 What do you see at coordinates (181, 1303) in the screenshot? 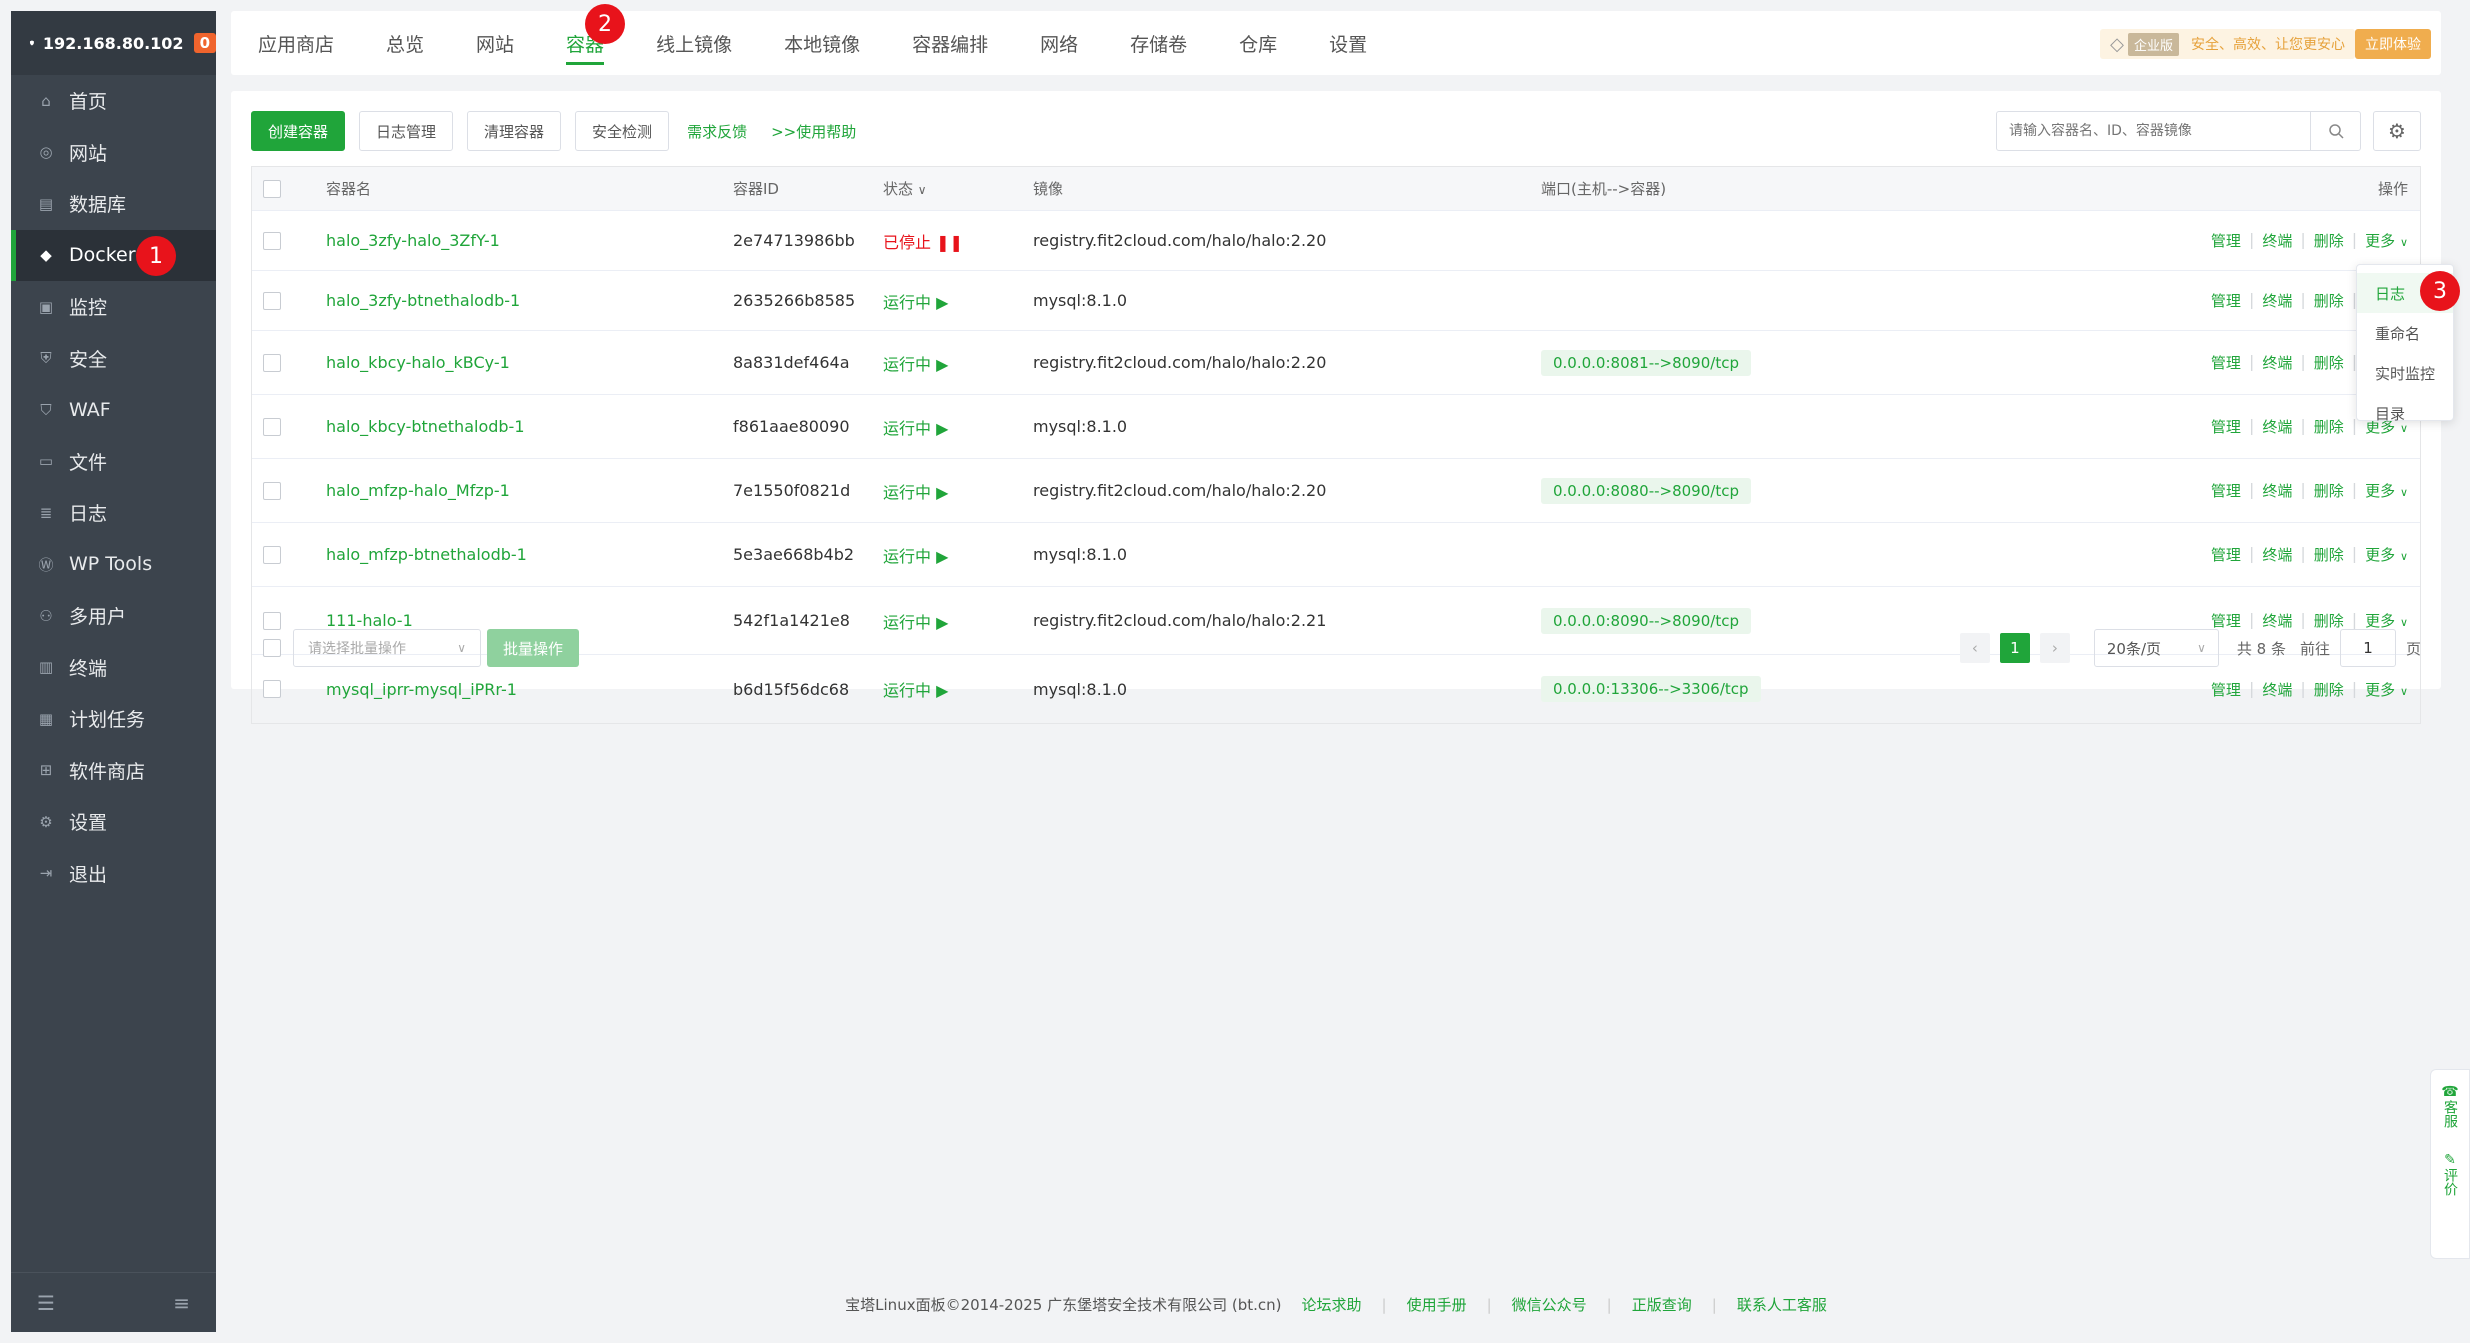
I see `menu-list-icon: ≡` at bounding box center [181, 1303].